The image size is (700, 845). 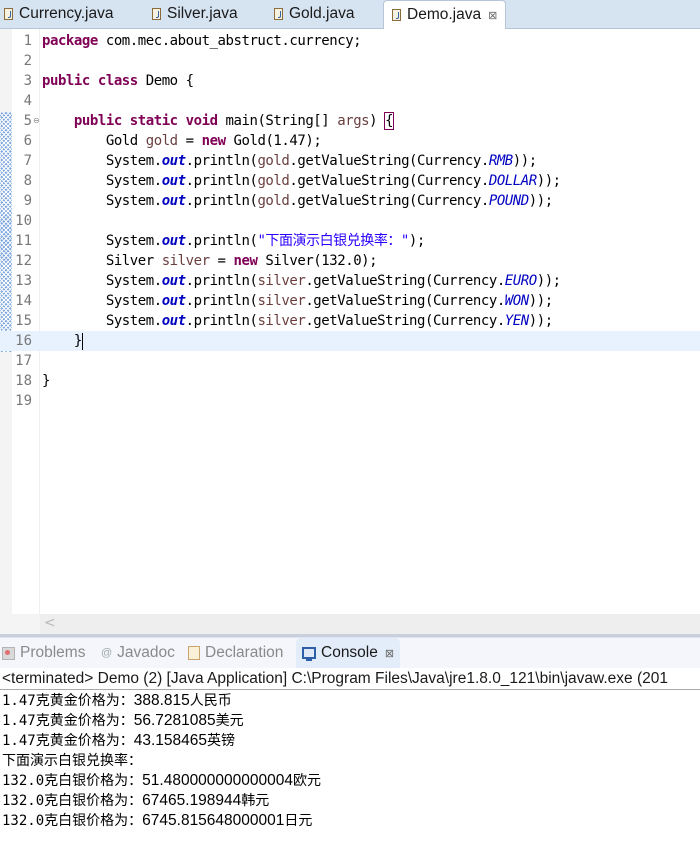 I want to click on code-line: 10, so click(x=350, y=221).